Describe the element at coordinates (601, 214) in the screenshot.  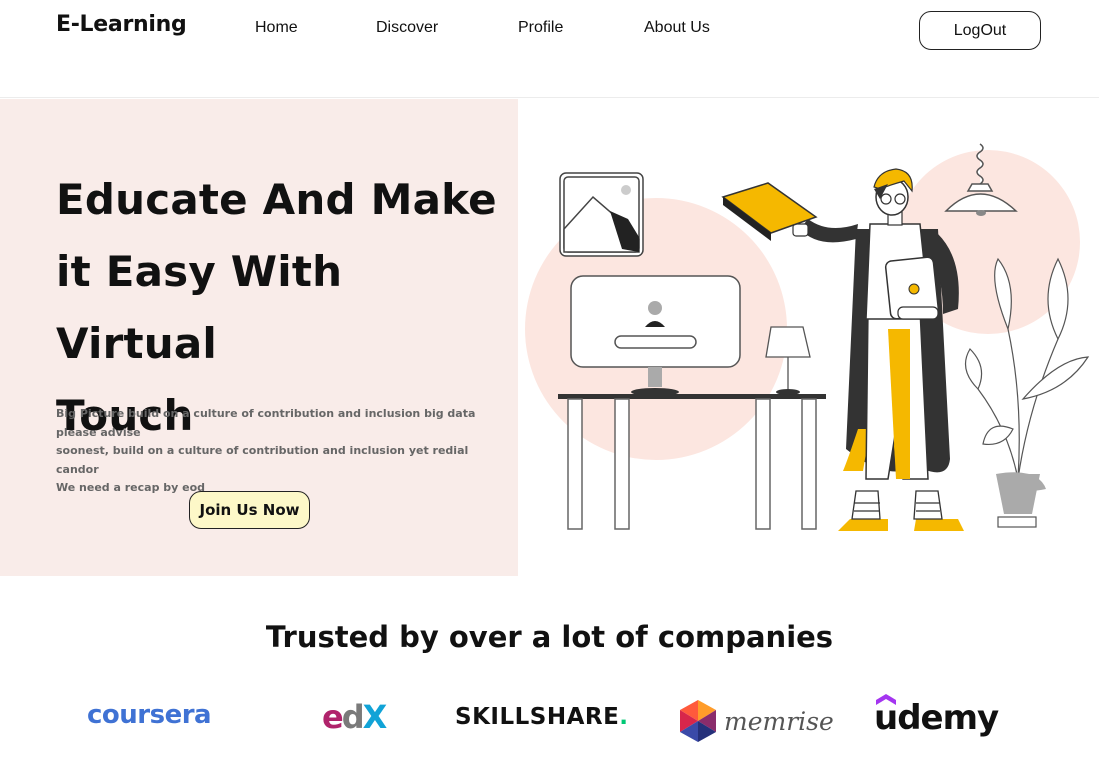
I see `picture-frame-icon` at that location.